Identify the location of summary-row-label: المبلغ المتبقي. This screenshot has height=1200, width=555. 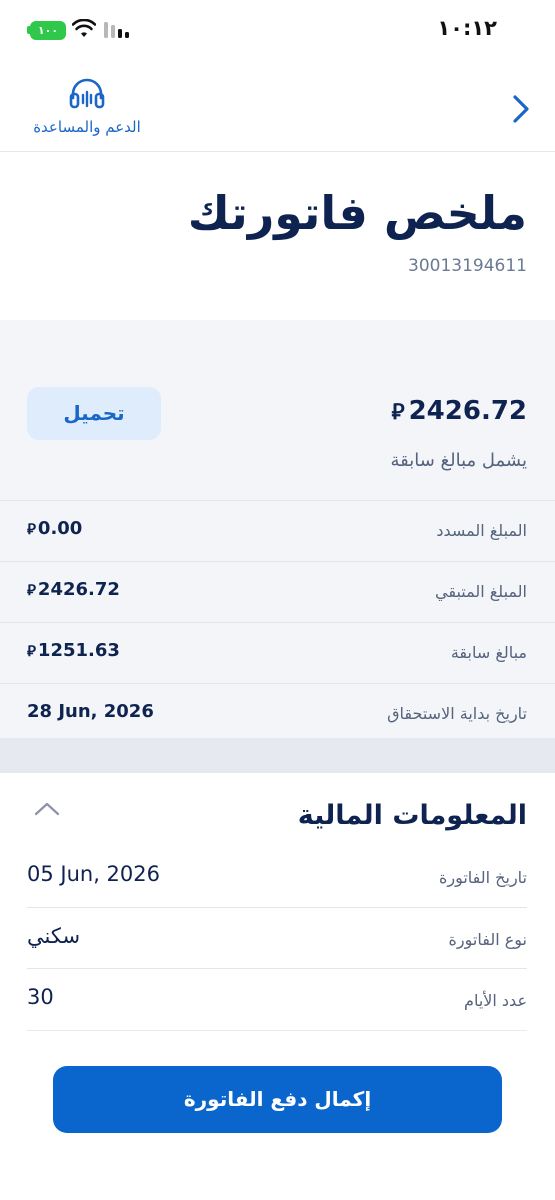
(481, 591).